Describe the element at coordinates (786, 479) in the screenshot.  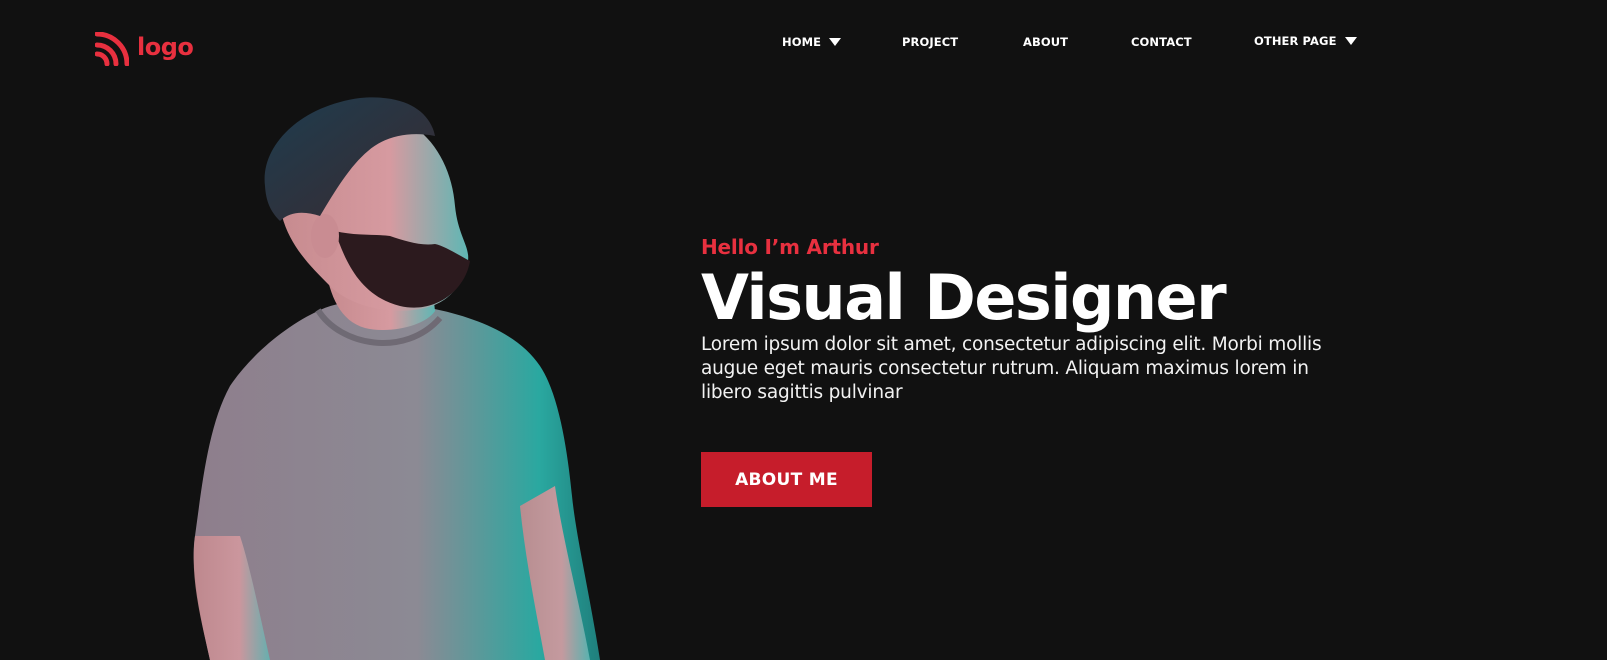
I see `about-me-button: ABOUT ME` at that location.